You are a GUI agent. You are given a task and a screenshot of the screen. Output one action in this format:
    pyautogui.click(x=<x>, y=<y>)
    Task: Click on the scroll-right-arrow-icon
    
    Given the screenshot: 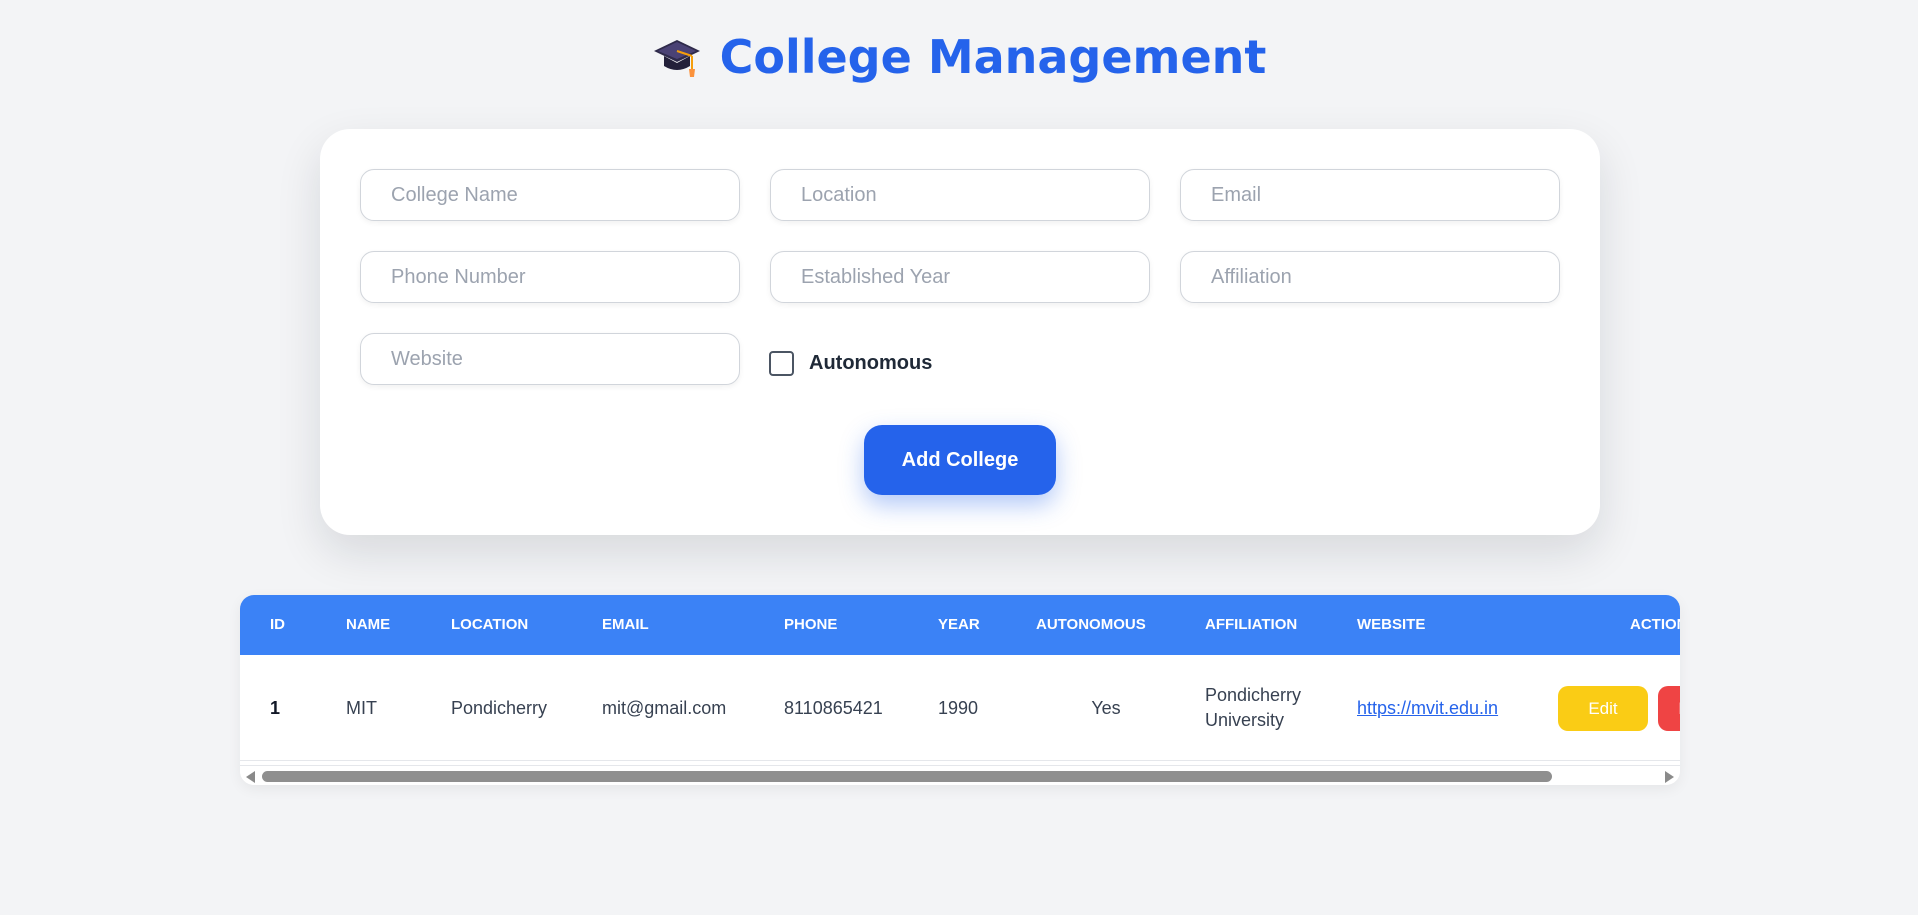 What is the action you would take?
    pyautogui.click(x=1669, y=777)
    